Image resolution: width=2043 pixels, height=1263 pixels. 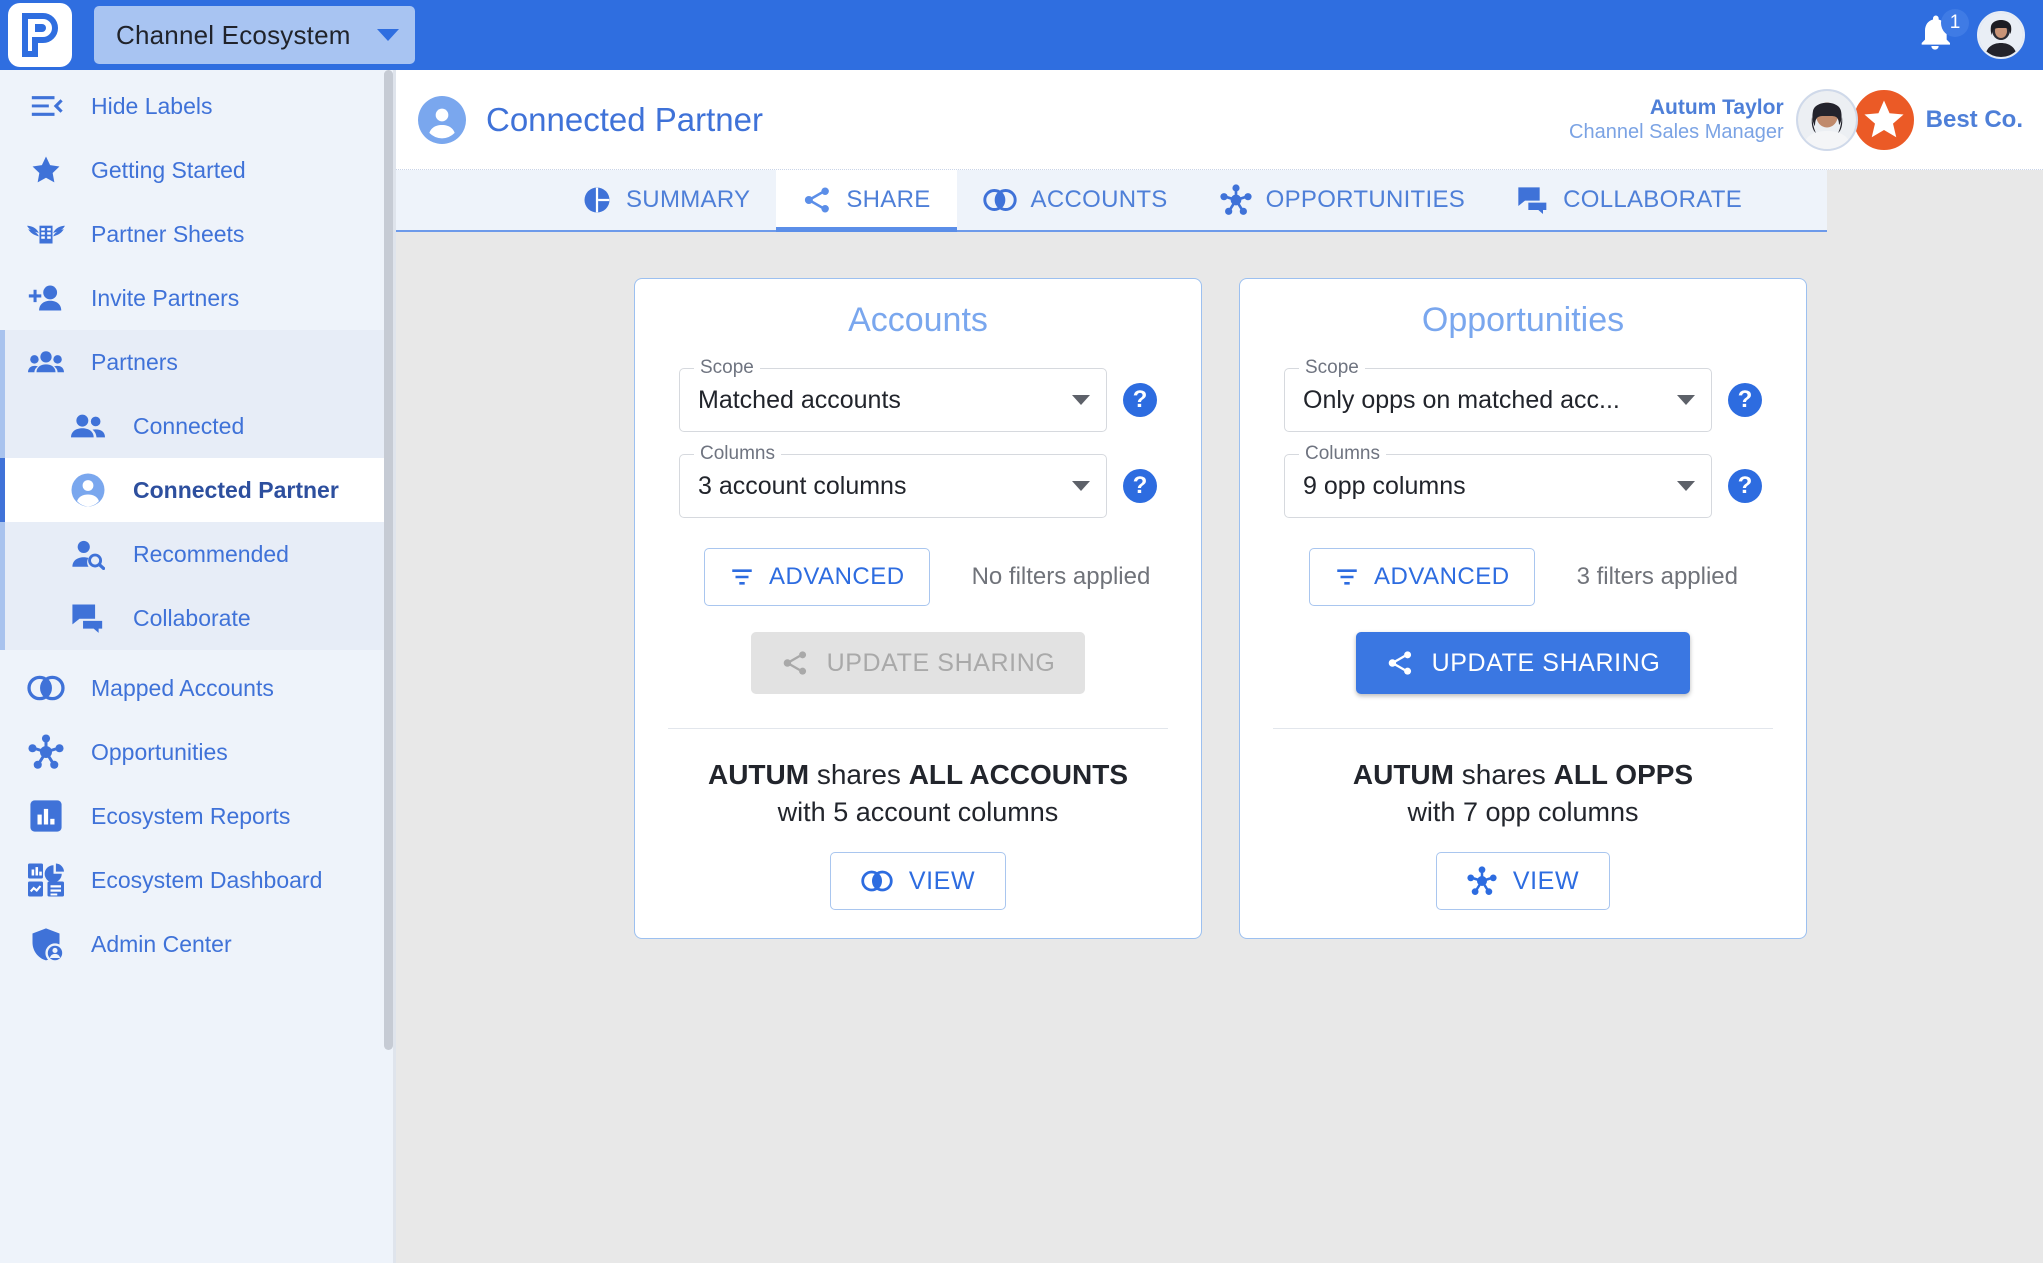 What do you see at coordinates (737, 454) in the screenshot?
I see `accounts-columns-legend: Columns` at bounding box center [737, 454].